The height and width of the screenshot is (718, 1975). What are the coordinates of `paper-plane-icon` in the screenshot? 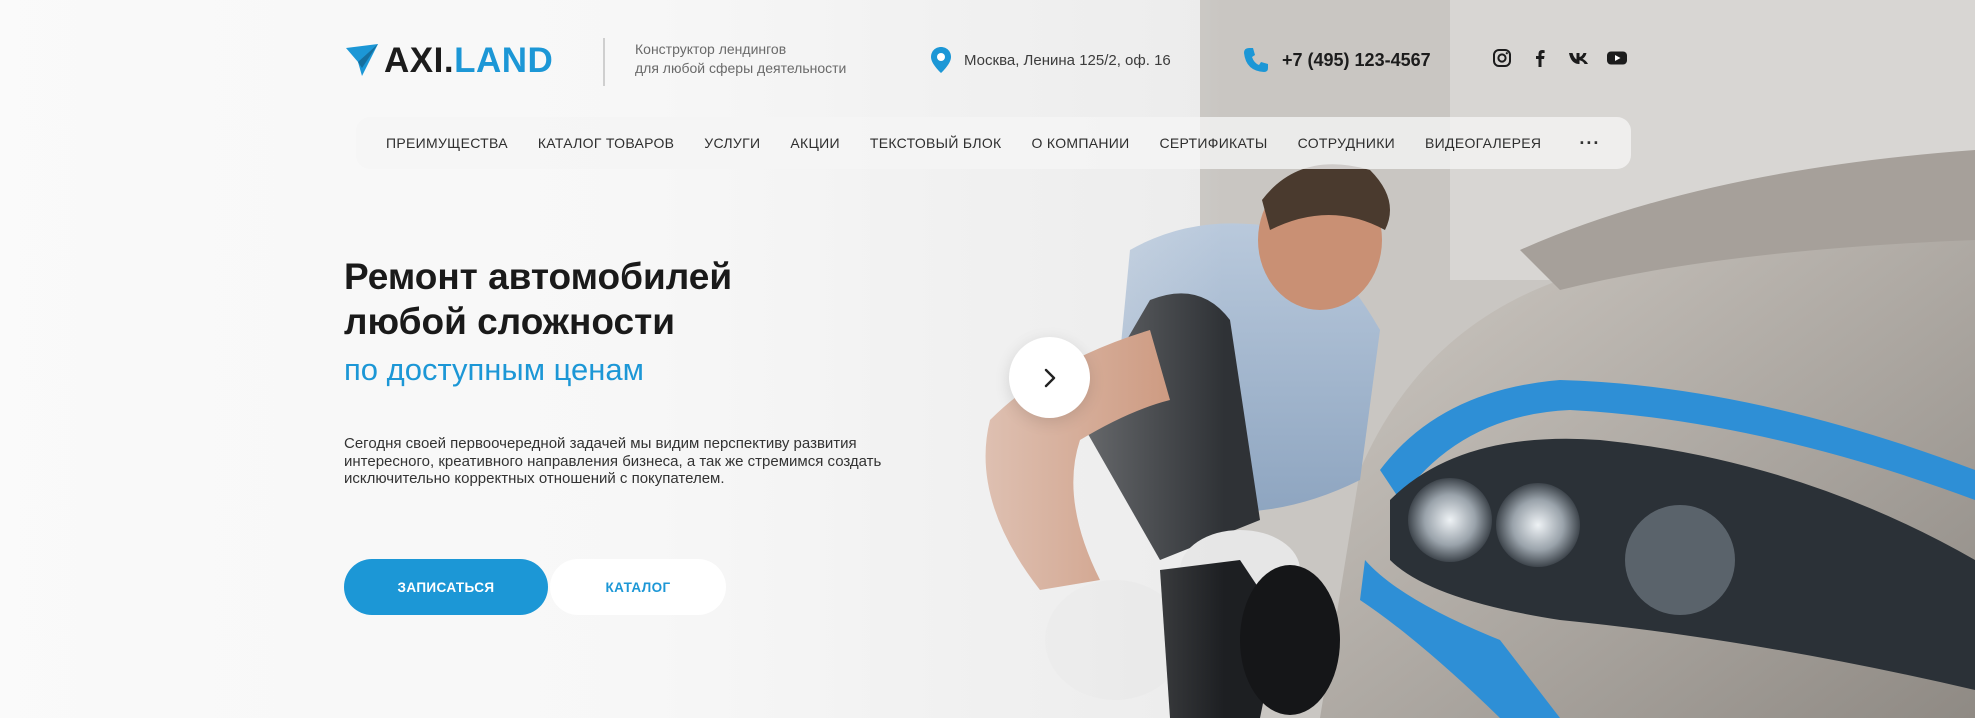 It's located at (362, 60).